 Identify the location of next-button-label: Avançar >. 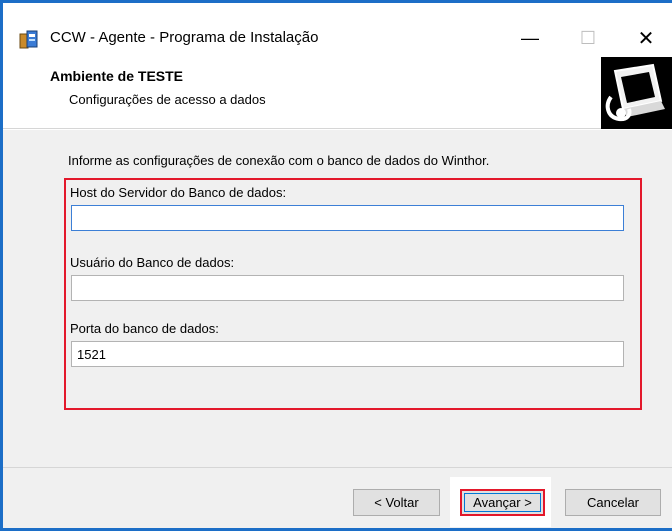
(502, 502).